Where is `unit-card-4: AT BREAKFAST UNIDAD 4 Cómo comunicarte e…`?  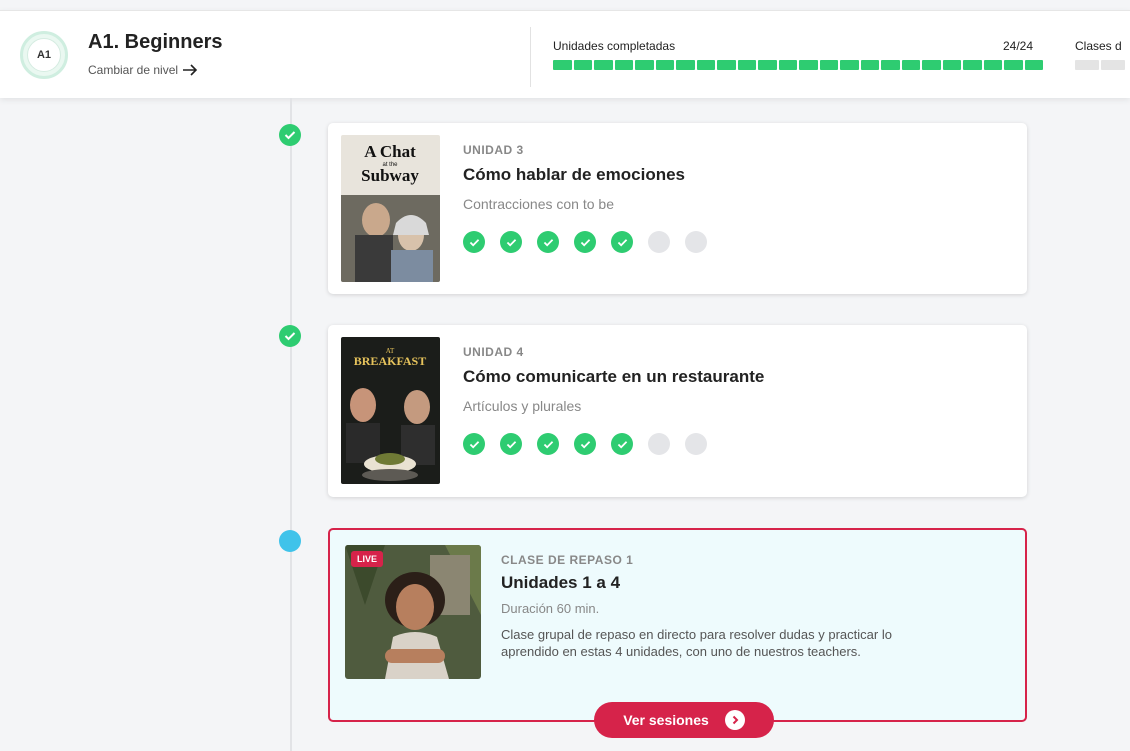 unit-card-4: AT BREAKFAST UNIDAD 4 Cómo comunicarte e… is located at coordinates (677, 411).